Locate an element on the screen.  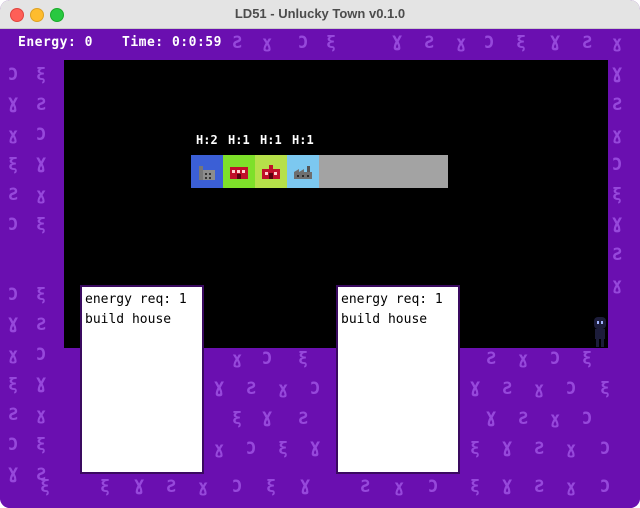
energy-counter: Energy: 0 is located at coordinates (55, 42).